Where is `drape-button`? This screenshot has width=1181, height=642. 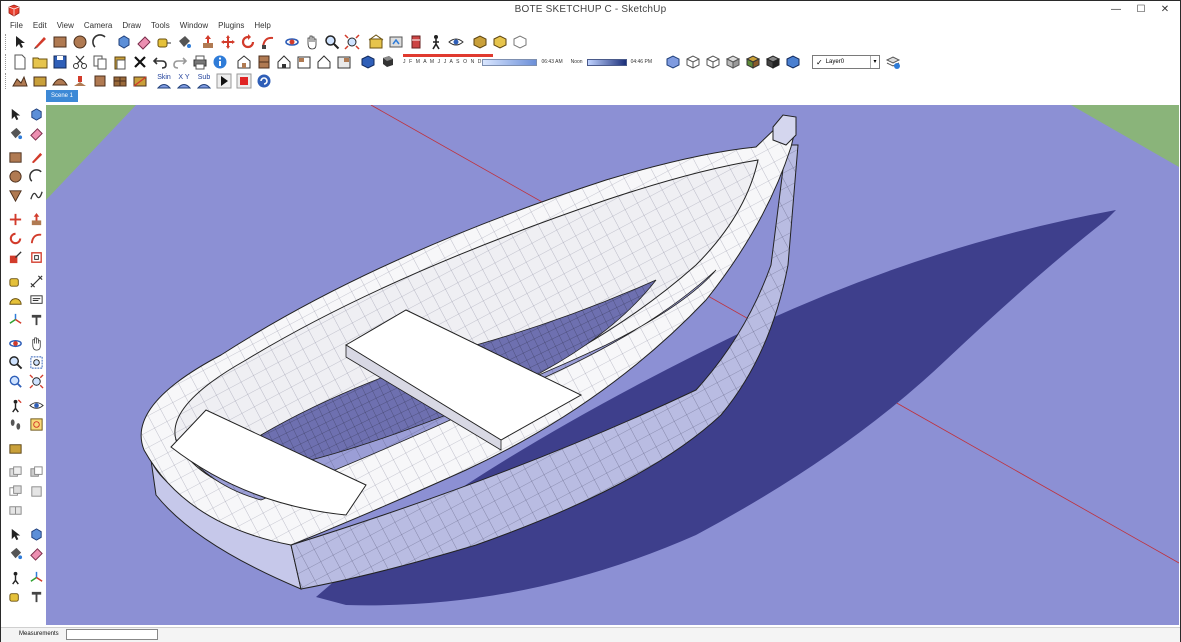 drape-button is located at coordinates (100, 81).